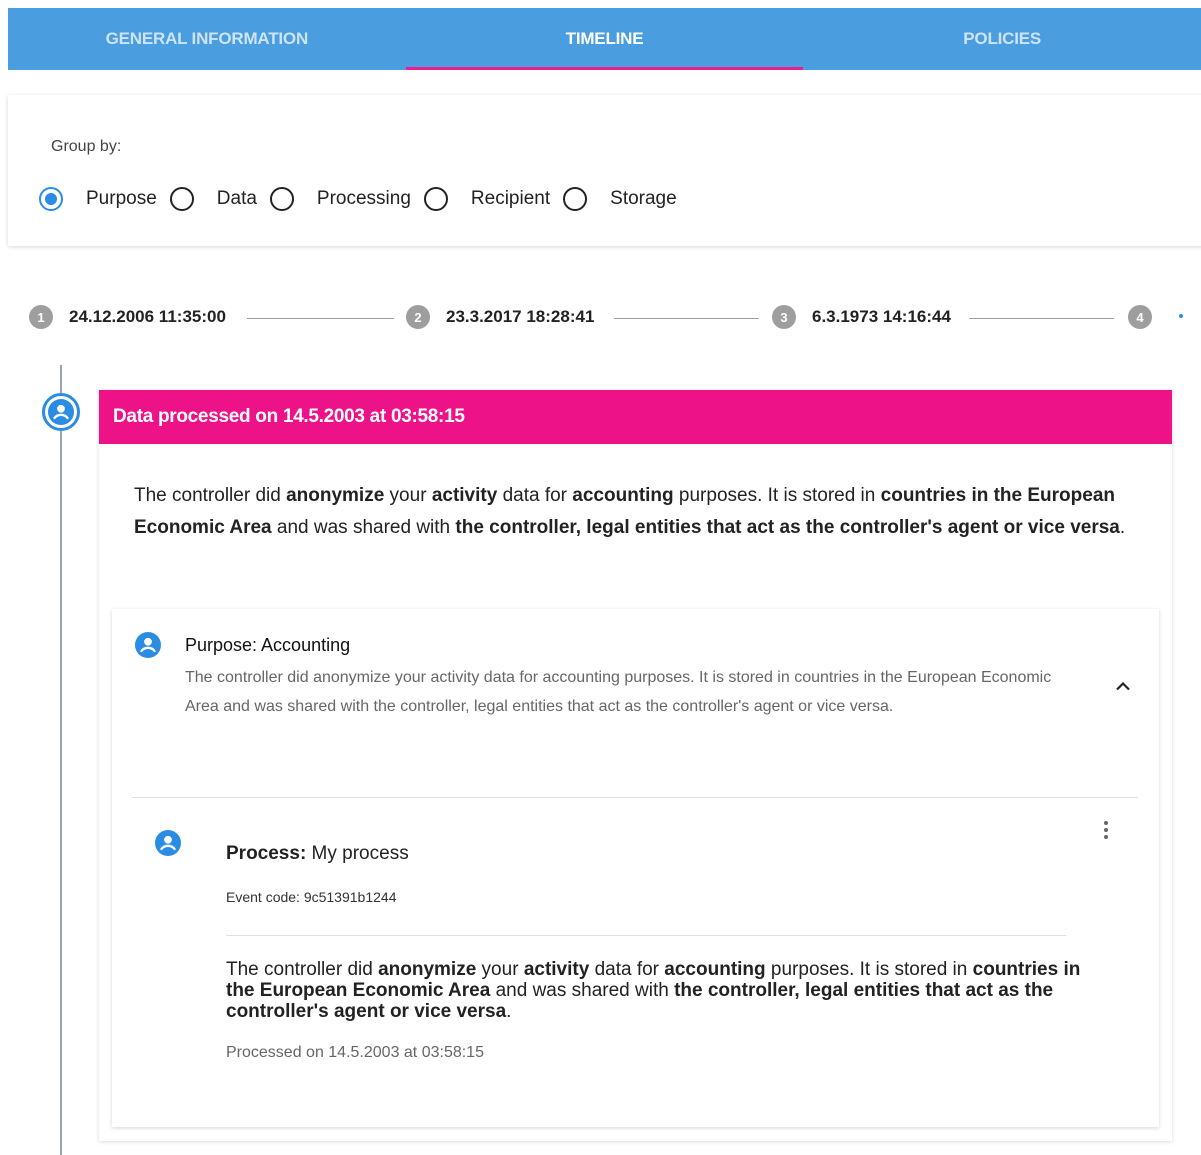 The image size is (1201, 1155). Describe the element at coordinates (61, 760) in the screenshot. I see `timeline-line` at that location.